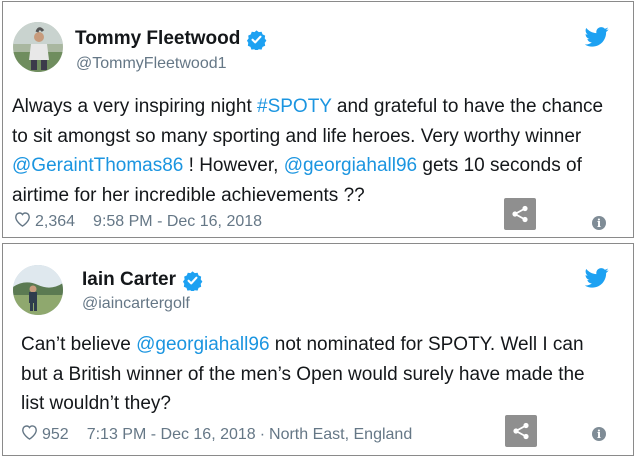  I want to click on tweet-timestamp: 9:58 PM - Dec 16, 2018, so click(177, 222).